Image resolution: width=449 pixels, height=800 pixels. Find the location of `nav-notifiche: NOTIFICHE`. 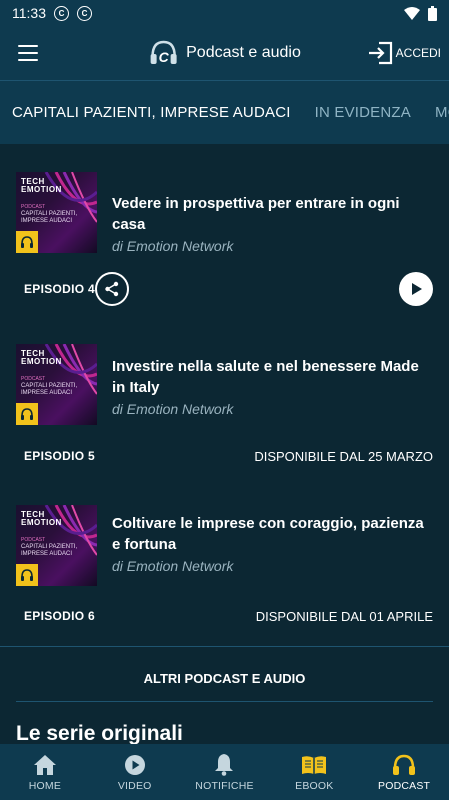

nav-notifiche: NOTIFICHE is located at coordinates (225, 772).